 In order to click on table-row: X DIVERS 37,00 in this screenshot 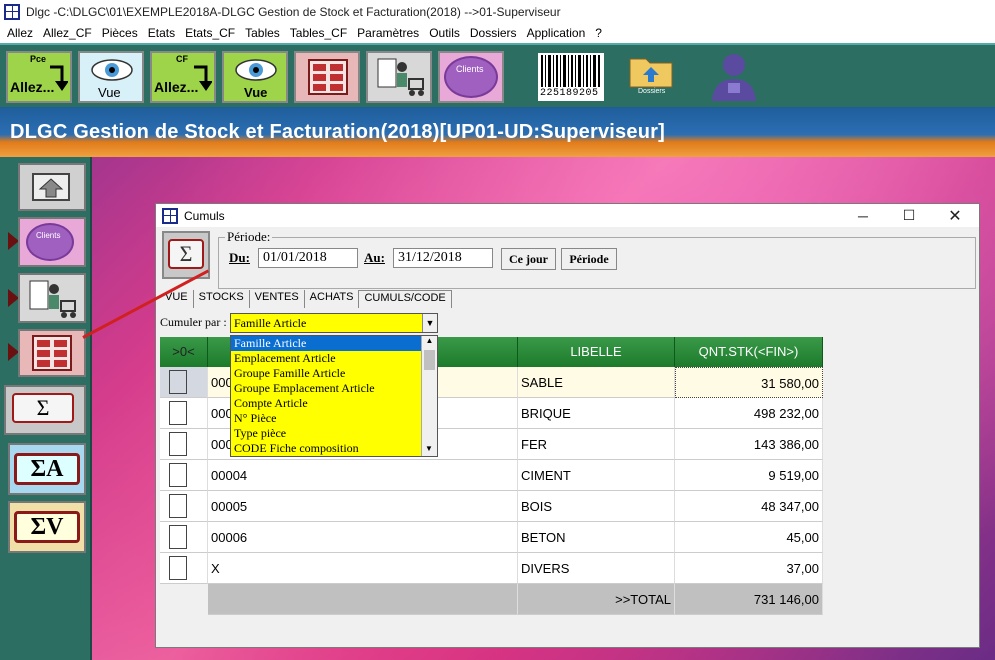, I will do `click(491, 568)`.